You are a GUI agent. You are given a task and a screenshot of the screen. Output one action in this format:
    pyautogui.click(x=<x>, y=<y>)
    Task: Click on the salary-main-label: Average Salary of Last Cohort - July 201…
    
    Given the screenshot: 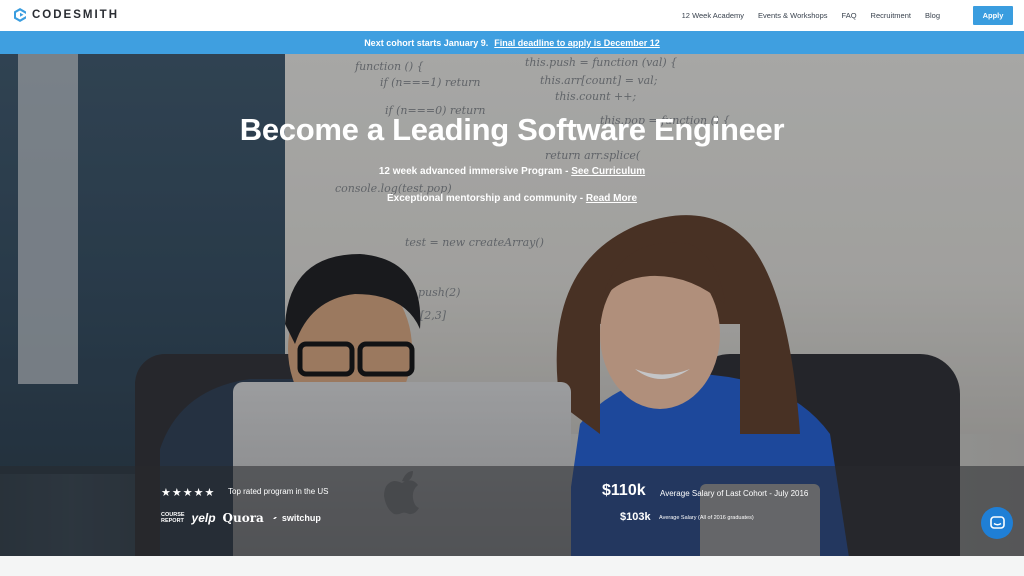 What is the action you would take?
    pyautogui.click(x=734, y=493)
    